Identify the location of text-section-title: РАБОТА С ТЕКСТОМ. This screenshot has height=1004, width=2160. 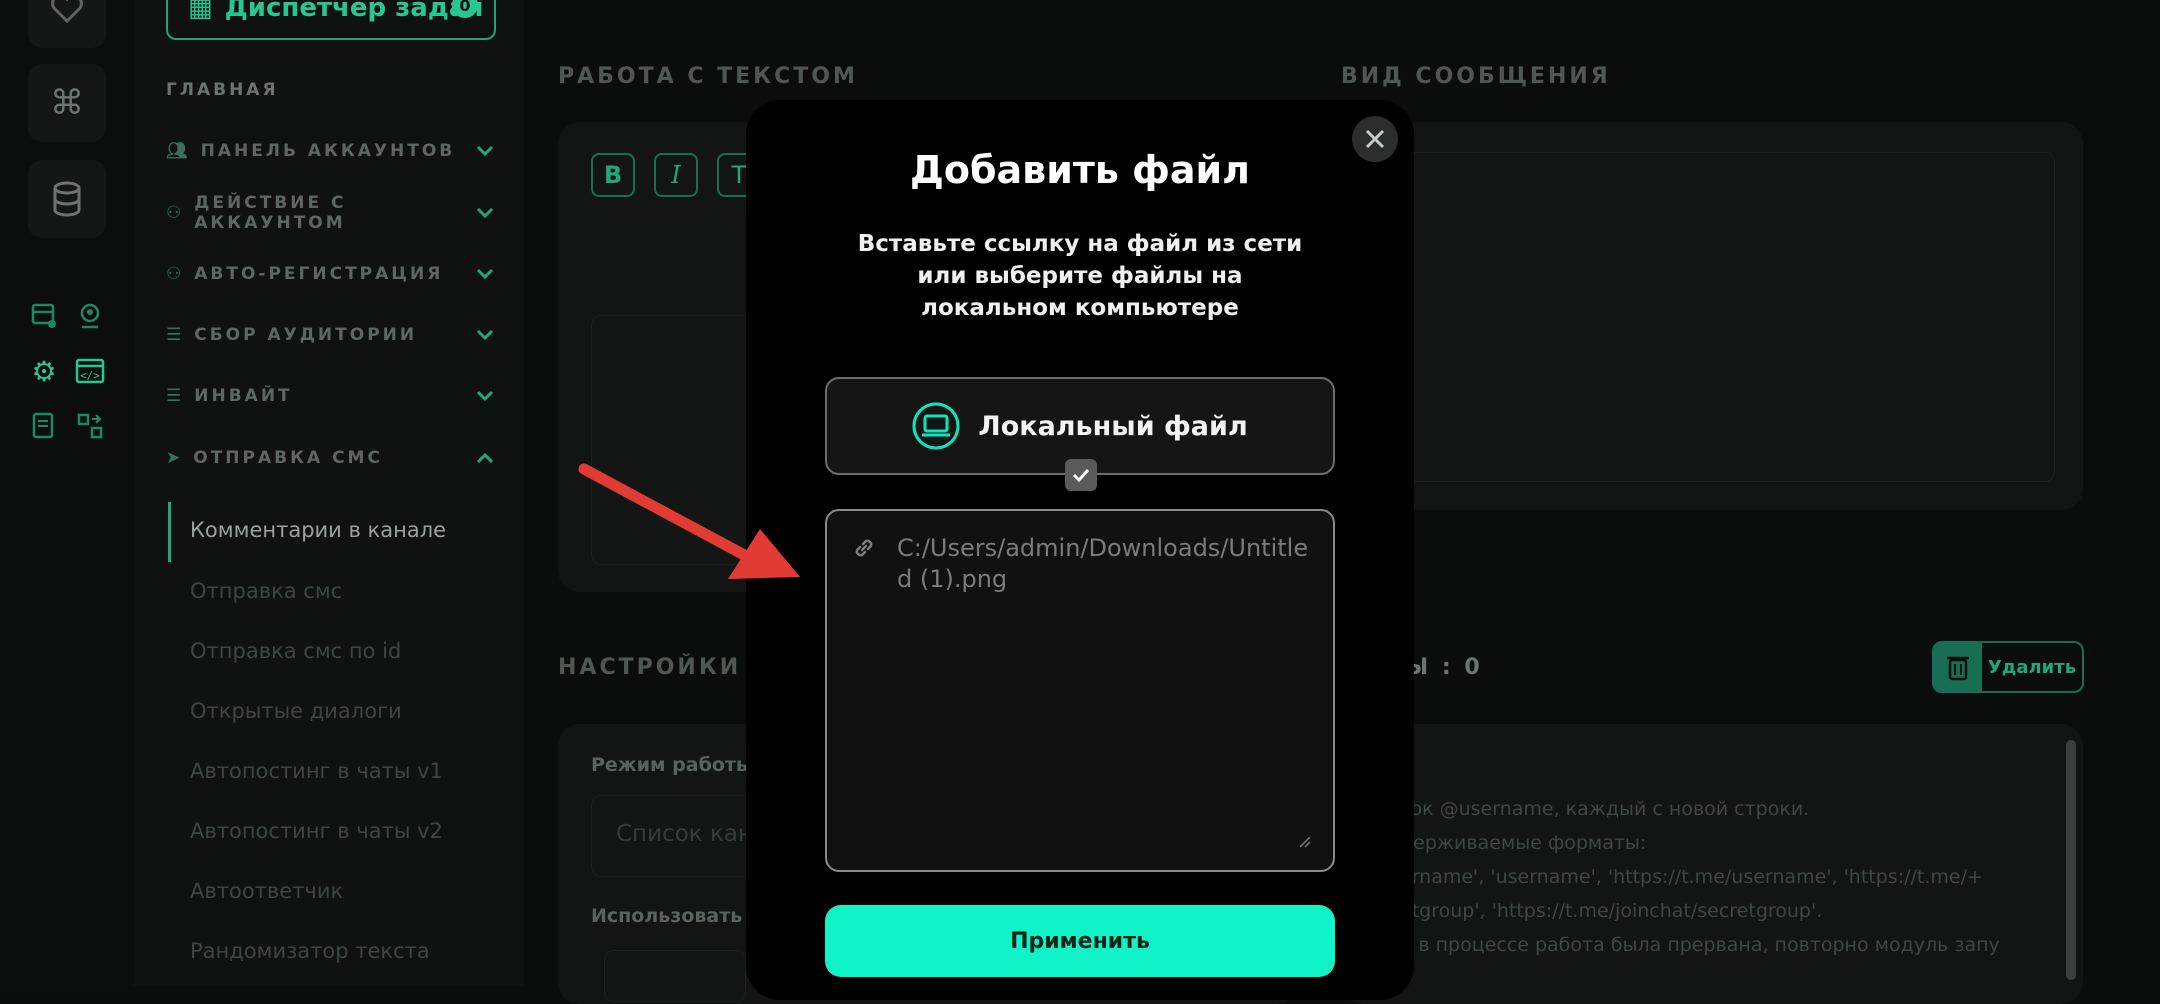
(708, 76).